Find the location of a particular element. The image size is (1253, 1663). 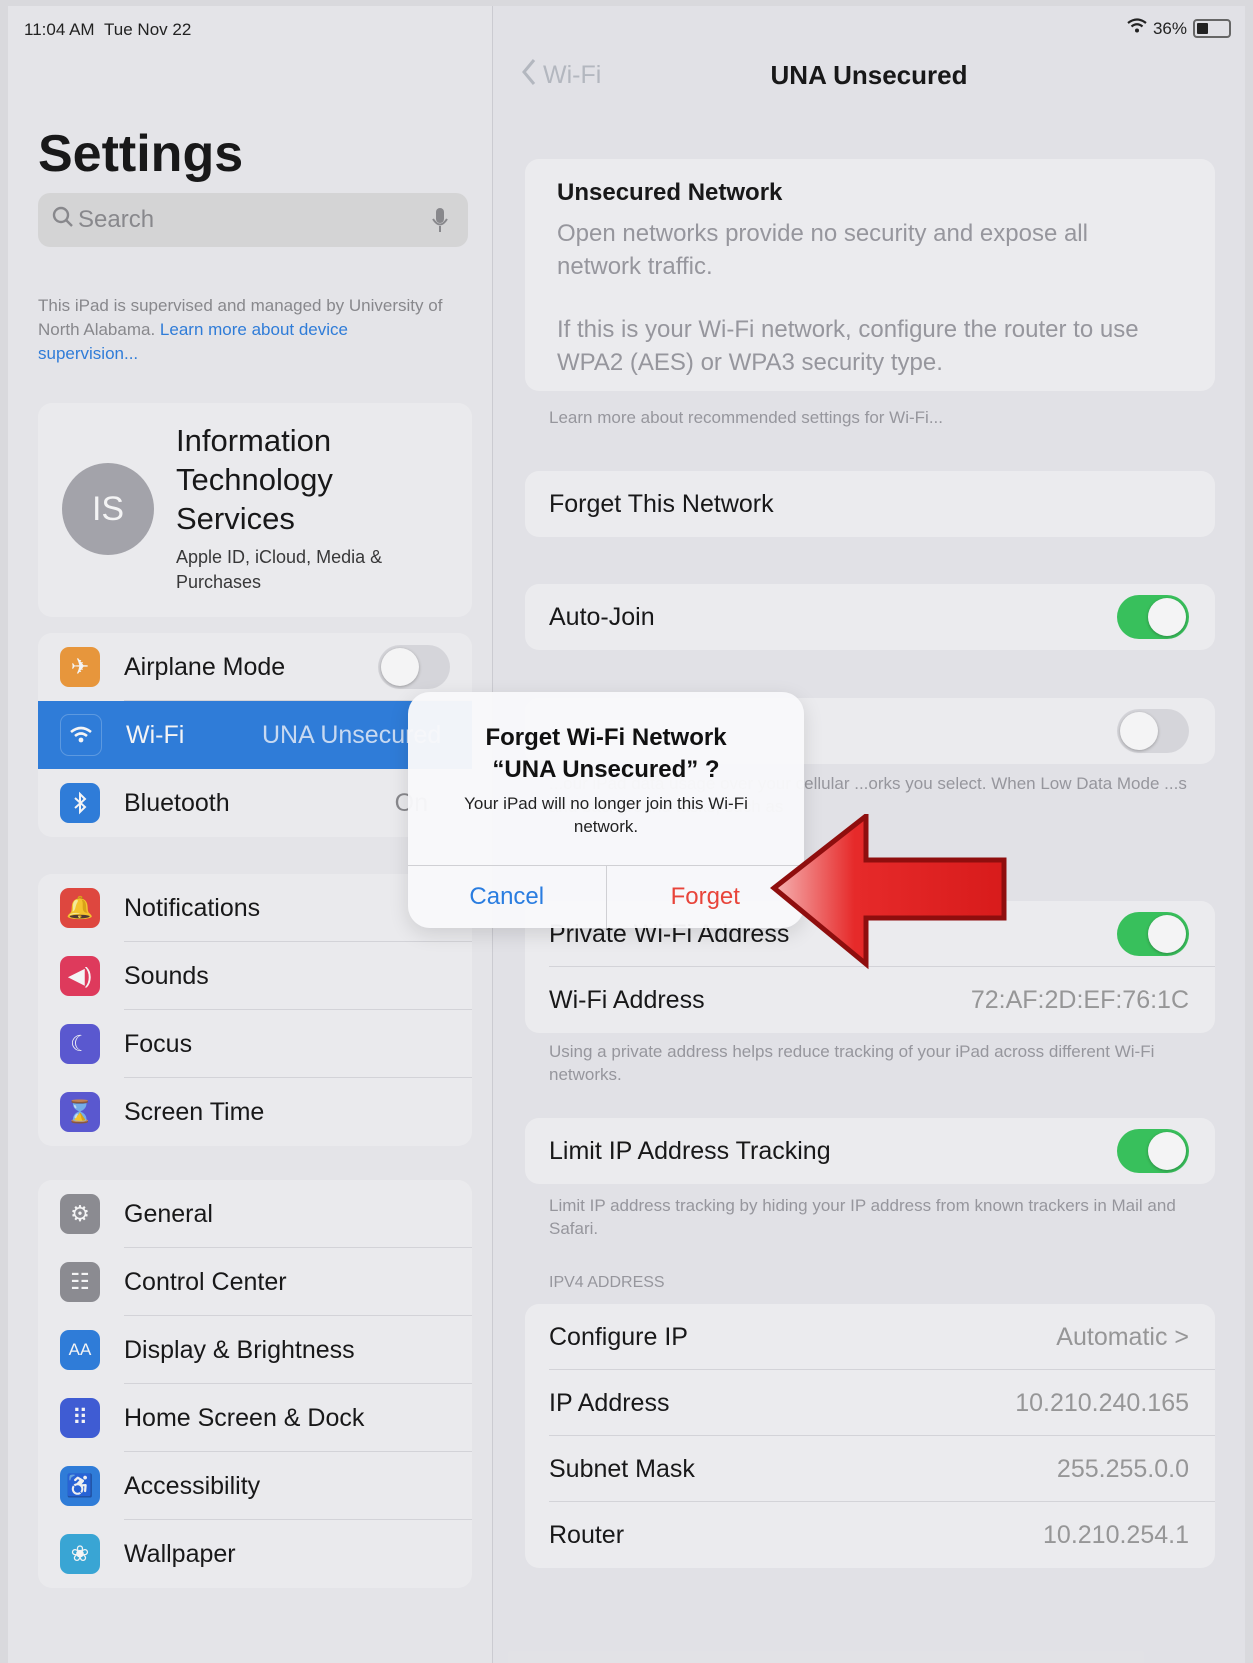

status-bar: 11:04 AM Tue Nov 22 36% is located at coordinates (623, 26).